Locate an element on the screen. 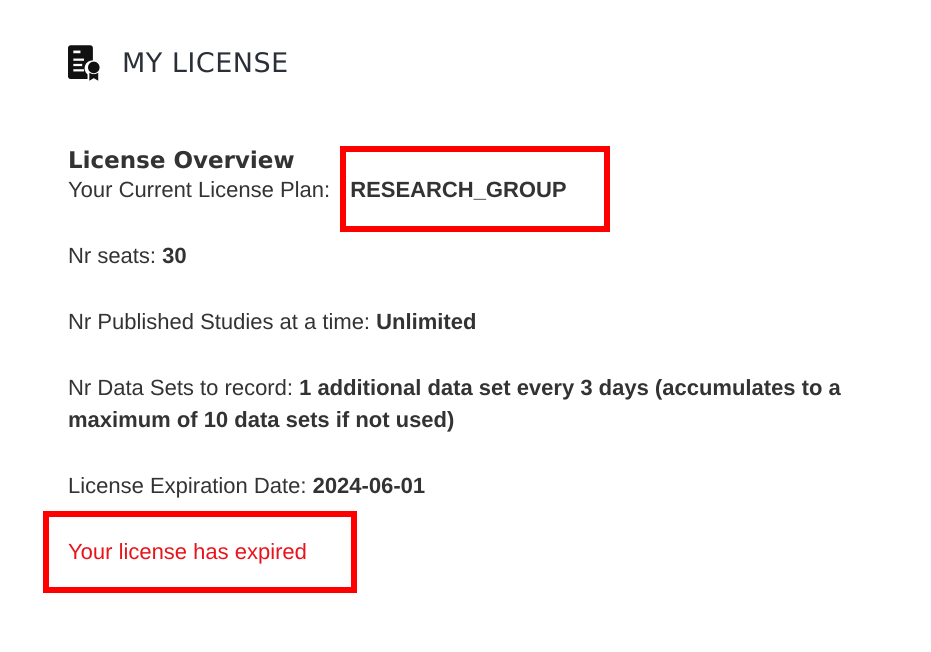 This screenshot has width=931, height=652. license-detail: Your Current License Plan: RESEARCH_GROUP is located at coordinates (318, 190).